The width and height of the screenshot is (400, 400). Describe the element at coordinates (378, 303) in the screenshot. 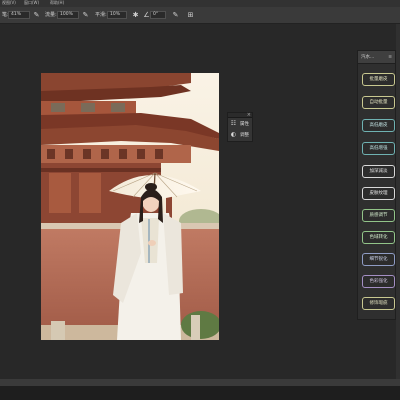

I see `blemish-fix-button: 修饰瑕疵` at that location.